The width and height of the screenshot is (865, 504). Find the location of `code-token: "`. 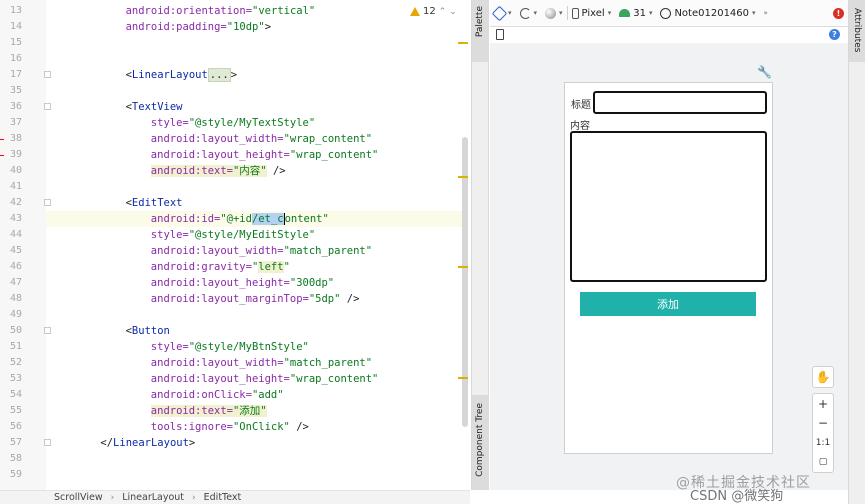

code-token: " is located at coordinates (286, 267).